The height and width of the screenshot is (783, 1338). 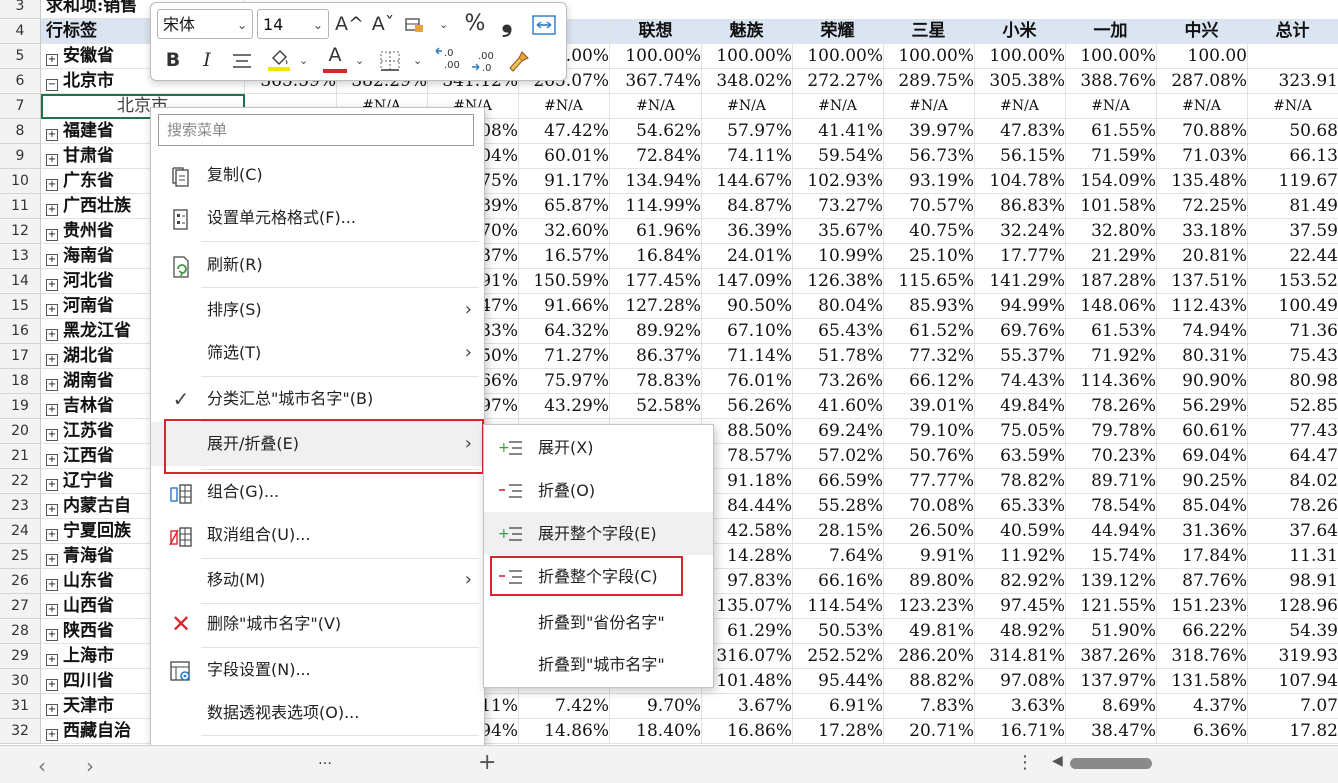 I want to click on row-number: 25, so click(x=20, y=556).